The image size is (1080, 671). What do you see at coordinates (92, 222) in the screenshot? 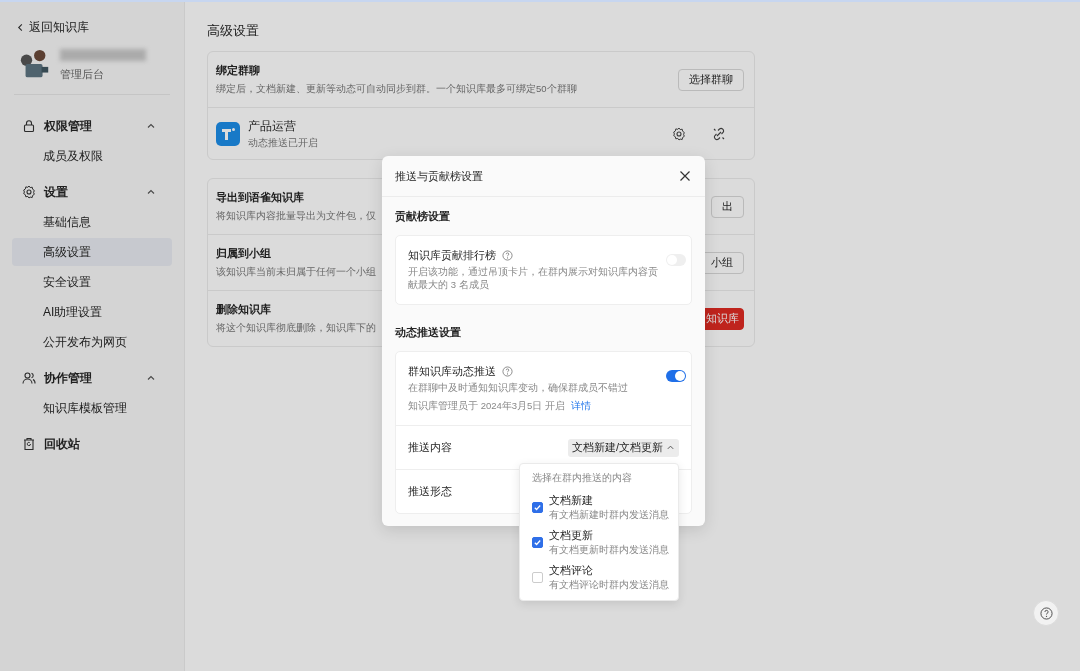
I see `sidebar-item: 基础信息` at bounding box center [92, 222].